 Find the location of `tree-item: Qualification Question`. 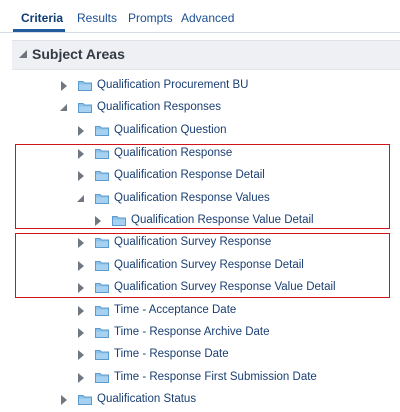

tree-item: Qualification Question is located at coordinates (200, 131).